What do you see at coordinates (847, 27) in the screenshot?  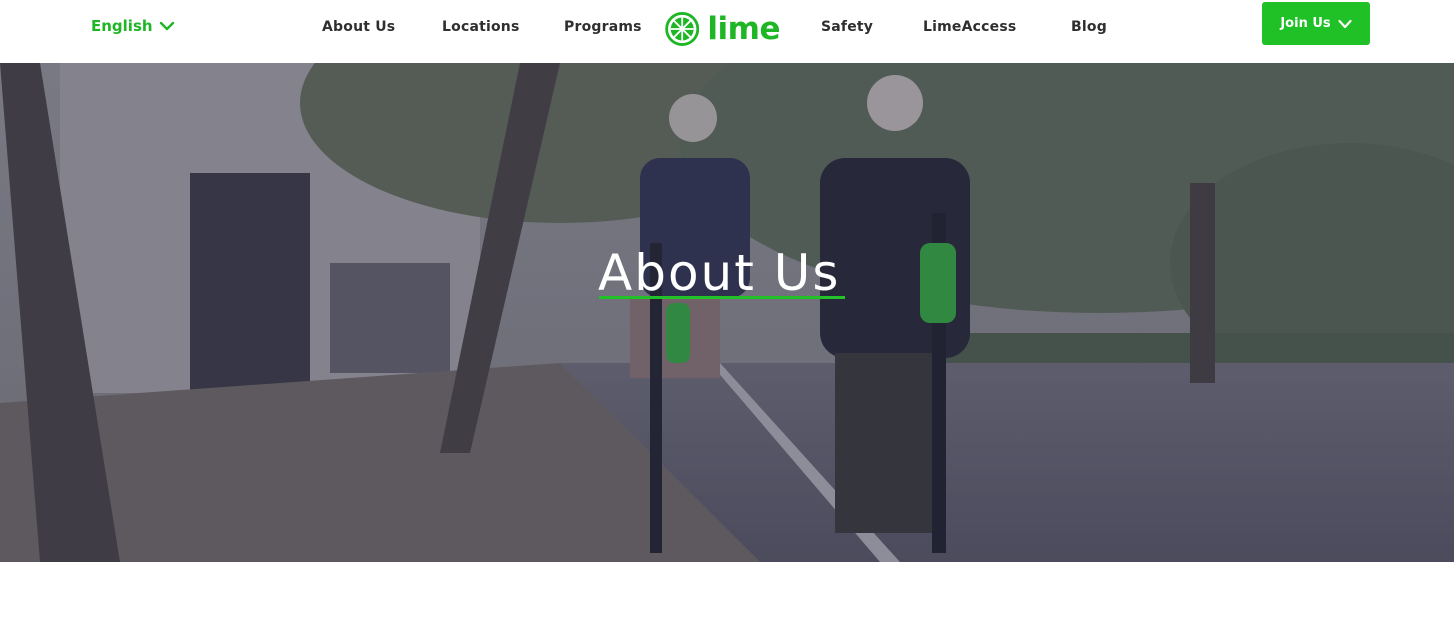 I see `nav-safety: Safety` at bounding box center [847, 27].